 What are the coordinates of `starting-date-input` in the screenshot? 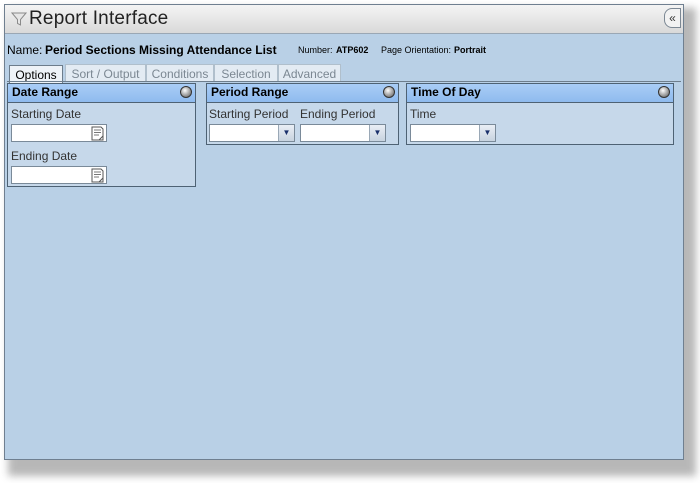 It's located at (59, 133).